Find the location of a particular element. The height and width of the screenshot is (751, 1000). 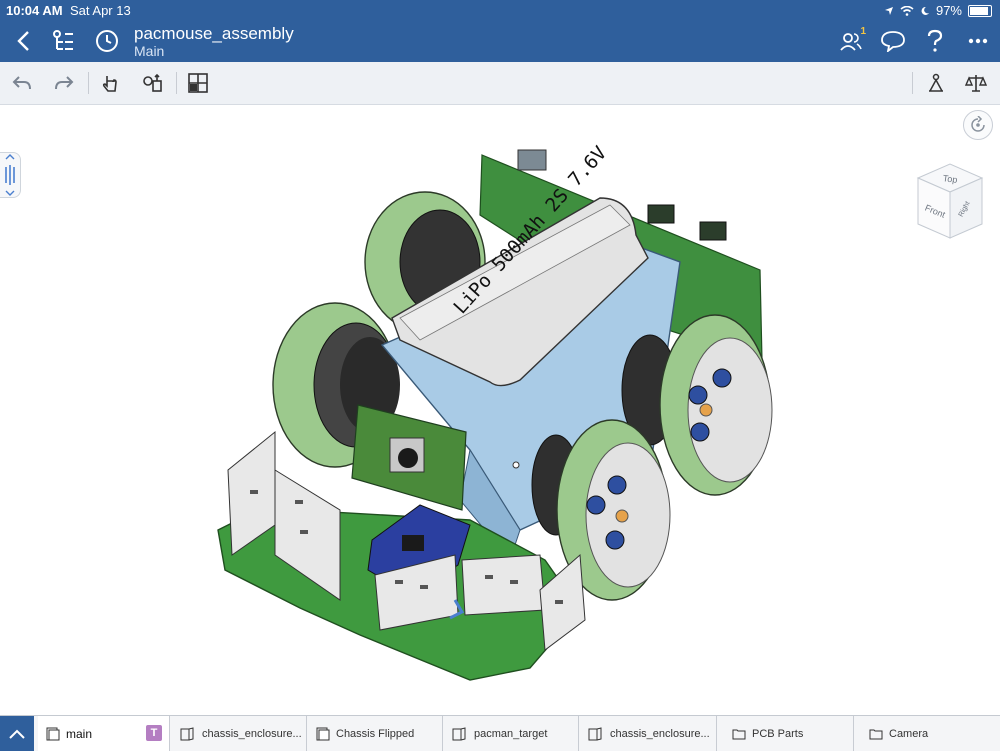

measure-icon is located at coordinates (976, 83).